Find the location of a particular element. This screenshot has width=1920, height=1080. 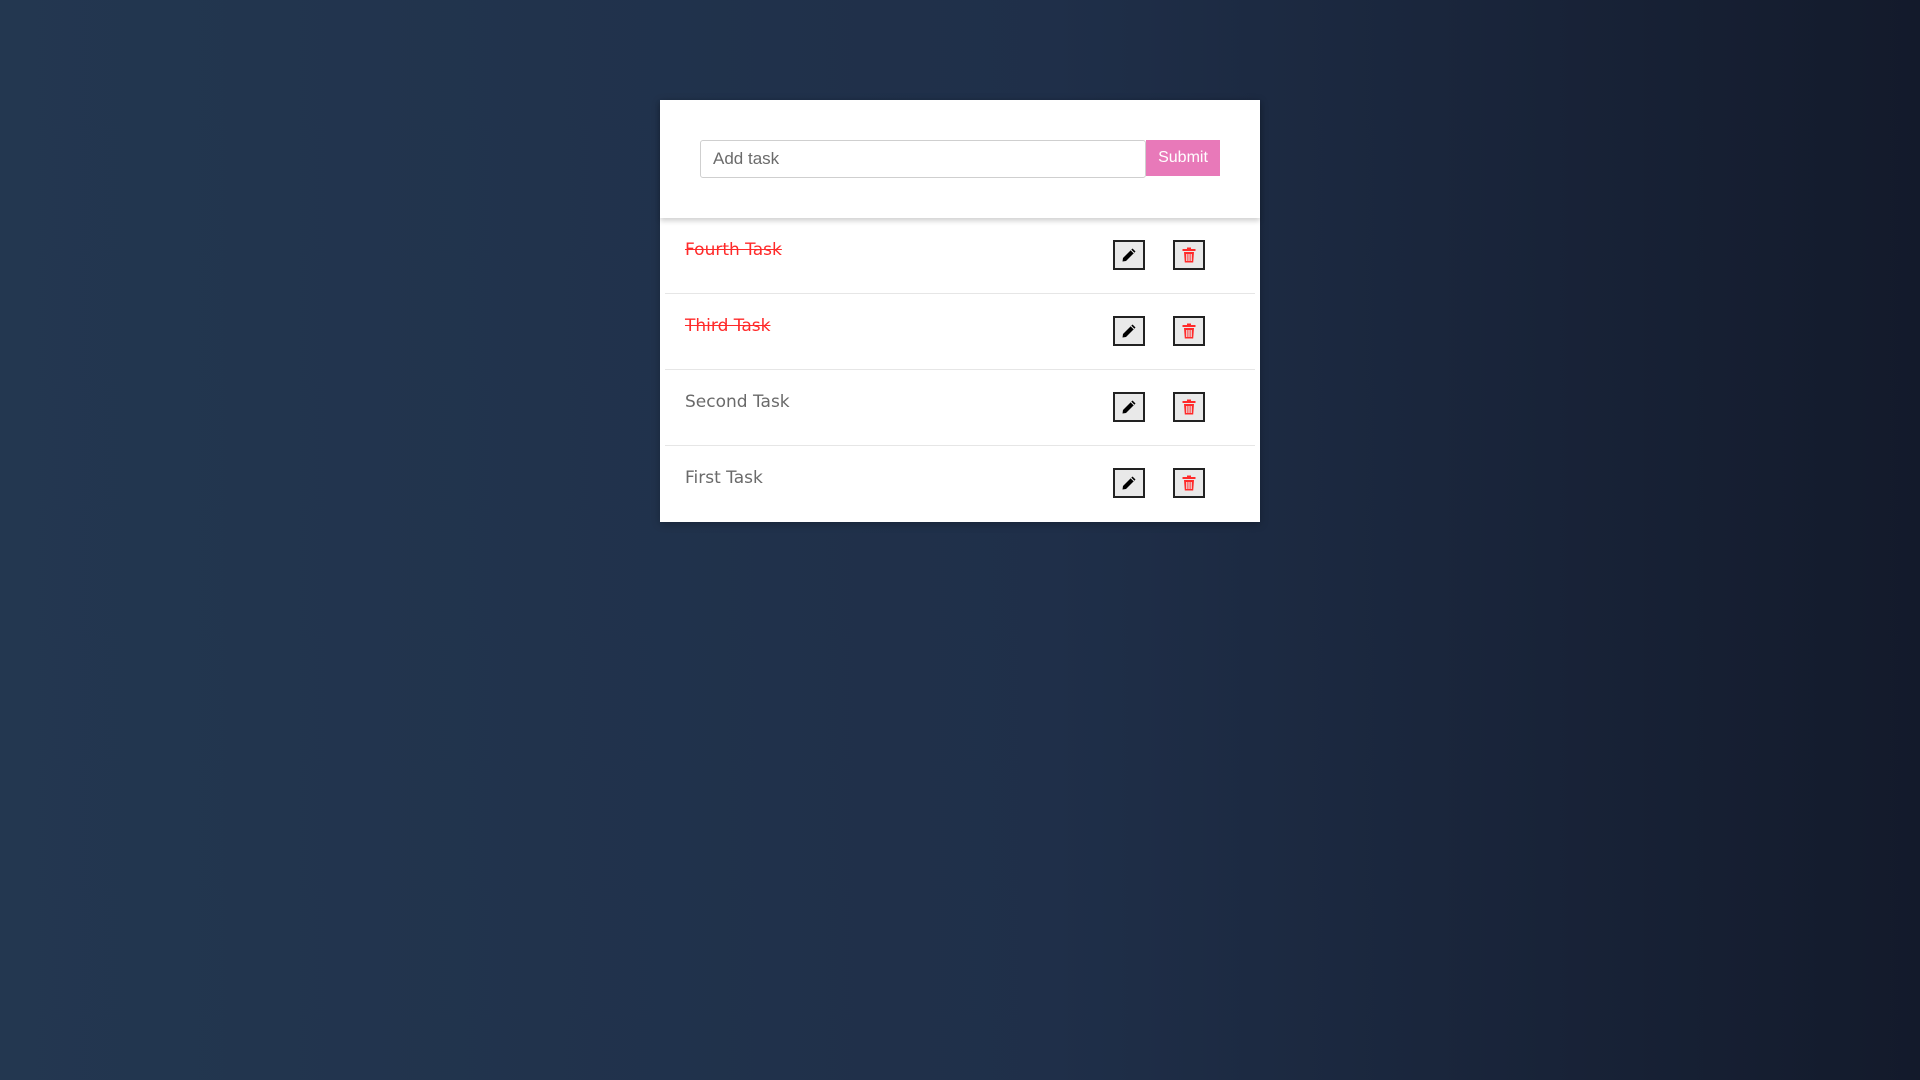

task-row: Fourth Task is located at coordinates (960, 256).